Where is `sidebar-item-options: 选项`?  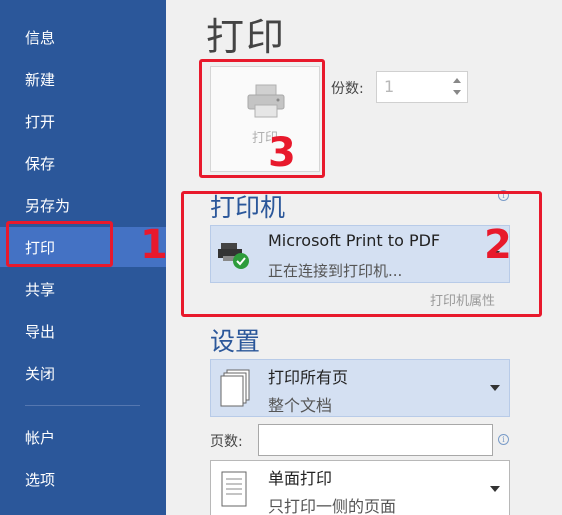 sidebar-item-options: 选项 is located at coordinates (83, 479).